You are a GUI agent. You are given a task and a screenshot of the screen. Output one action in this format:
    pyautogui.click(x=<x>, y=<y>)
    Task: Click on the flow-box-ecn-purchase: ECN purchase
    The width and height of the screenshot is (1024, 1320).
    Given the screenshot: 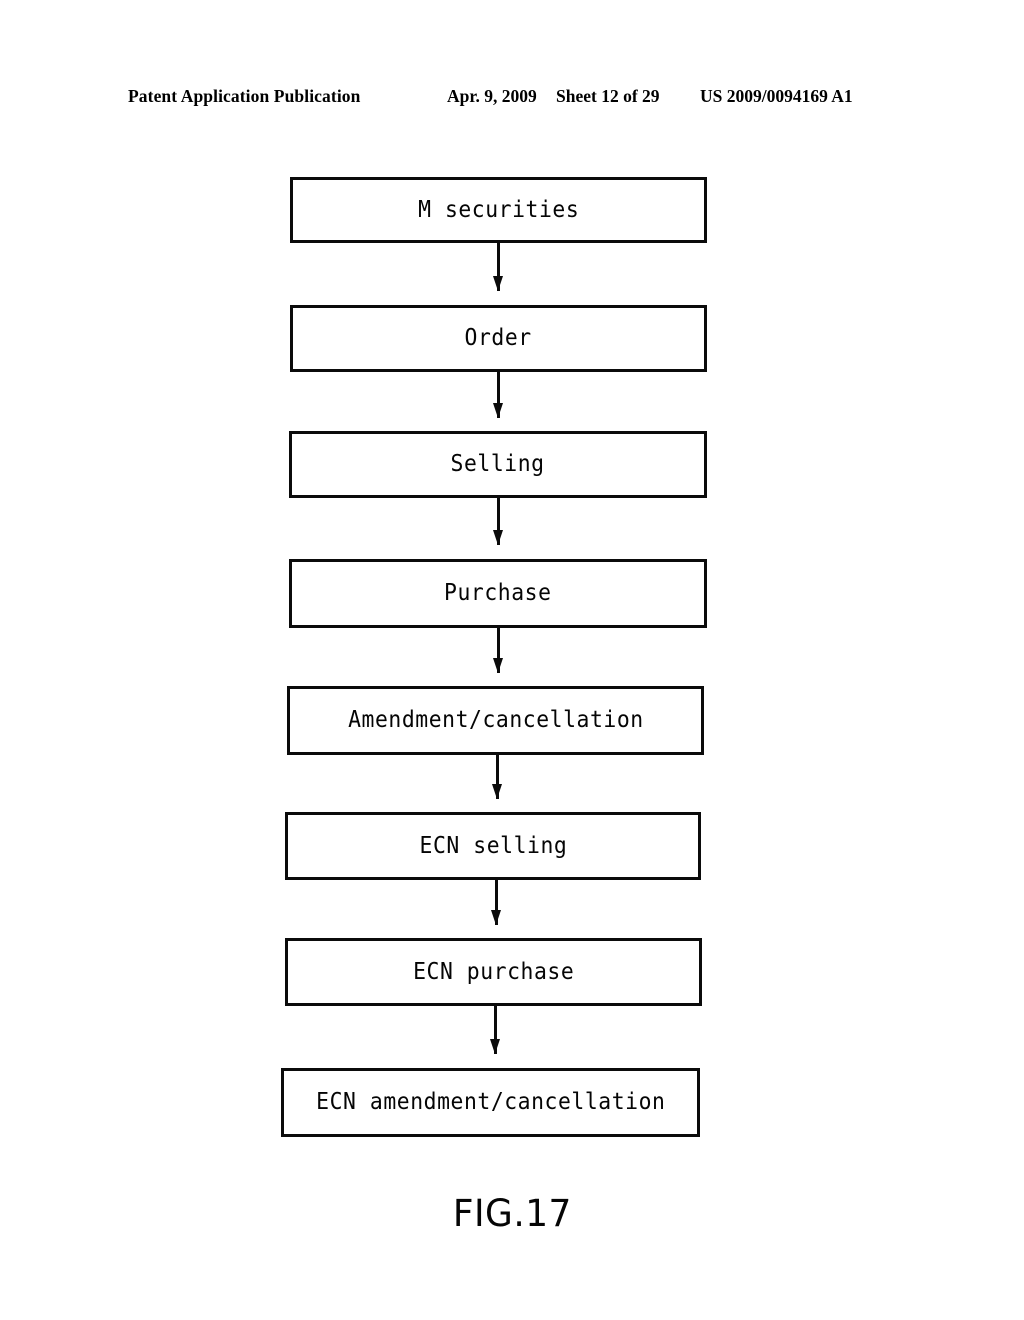 What is the action you would take?
    pyautogui.click(x=493, y=972)
    